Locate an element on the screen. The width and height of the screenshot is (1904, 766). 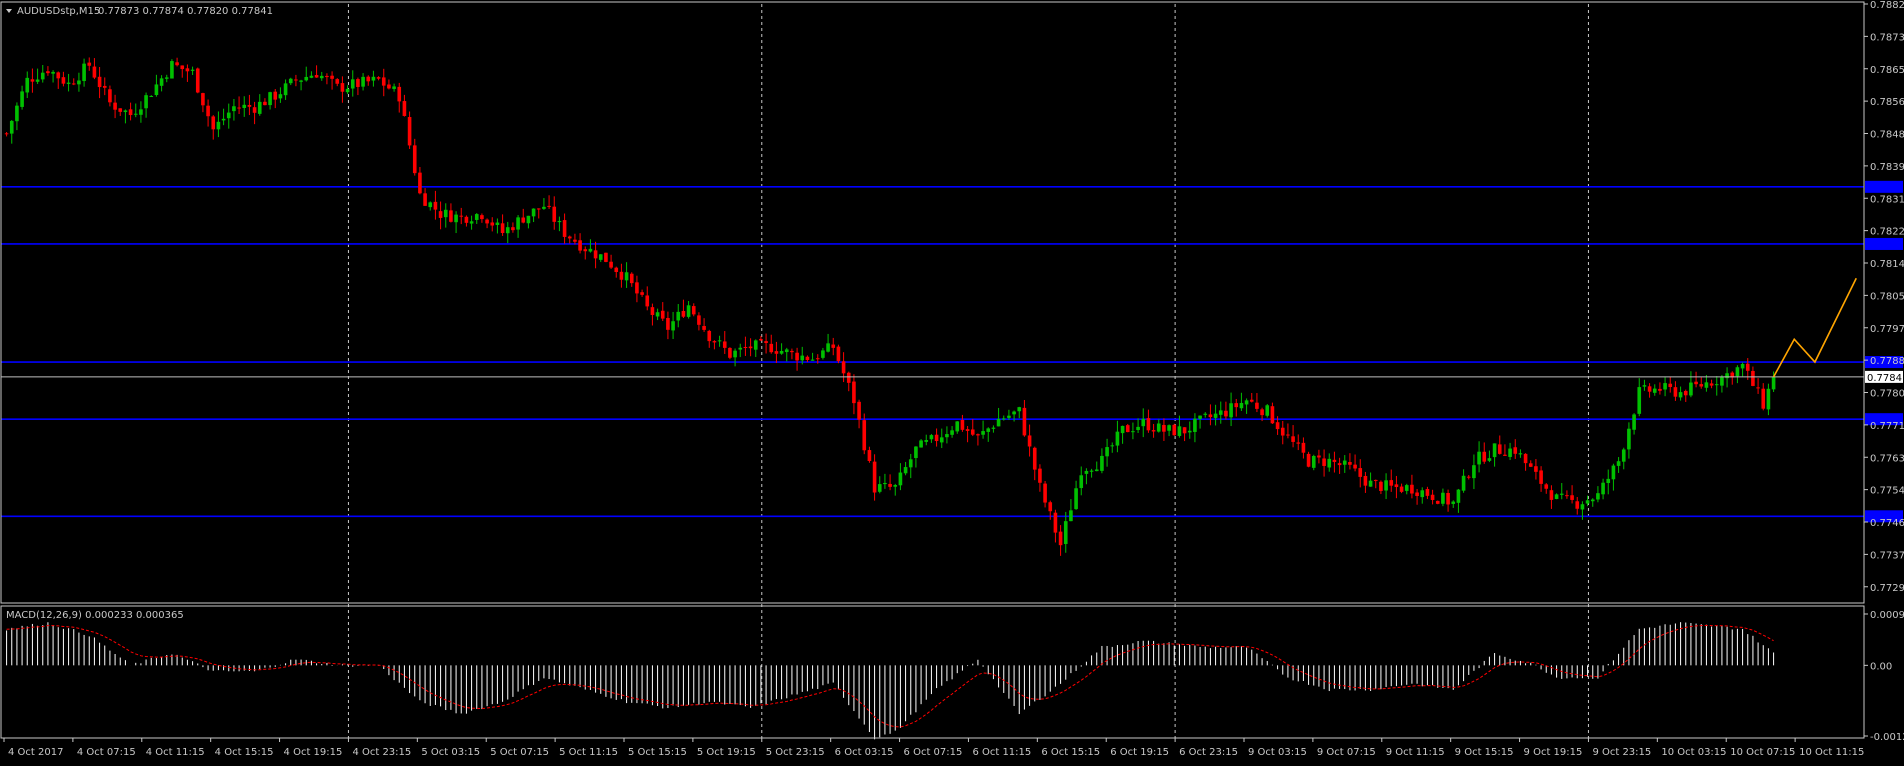
price-tick-label: 0.77545 is located at coordinates (1887, 491).